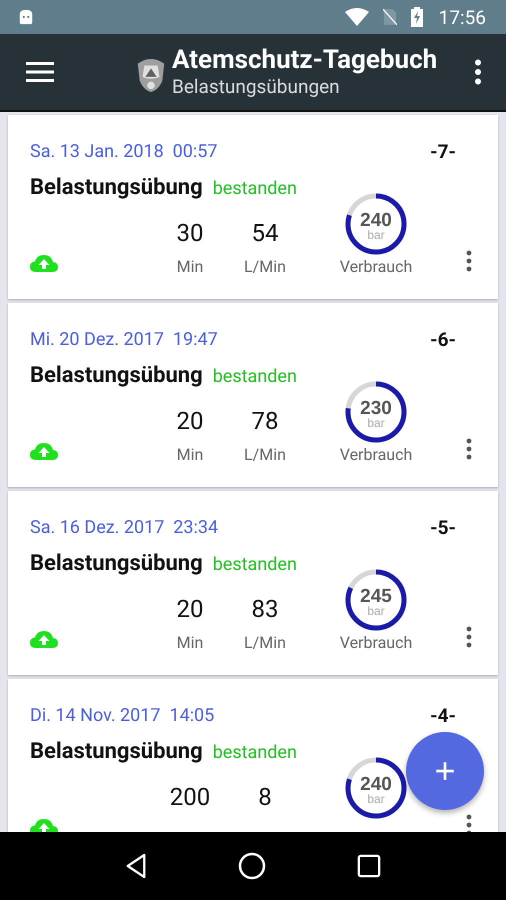 Image resolution: width=506 pixels, height=900 pixels. Describe the element at coordinates (124, 339) in the screenshot. I see `entry-date: Mi. 20 Dez. 2017 19:47` at that location.